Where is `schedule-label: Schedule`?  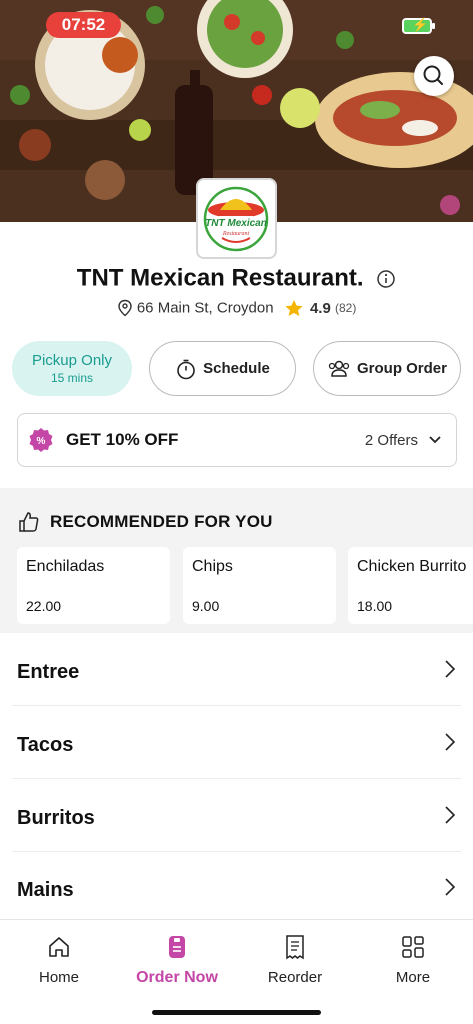
schedule-label: Schedule is located at coordinates (236, 368).